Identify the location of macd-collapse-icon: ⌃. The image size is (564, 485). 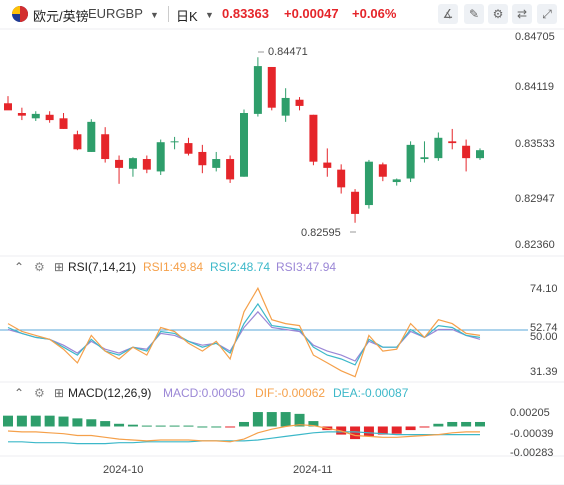
(19, 393).